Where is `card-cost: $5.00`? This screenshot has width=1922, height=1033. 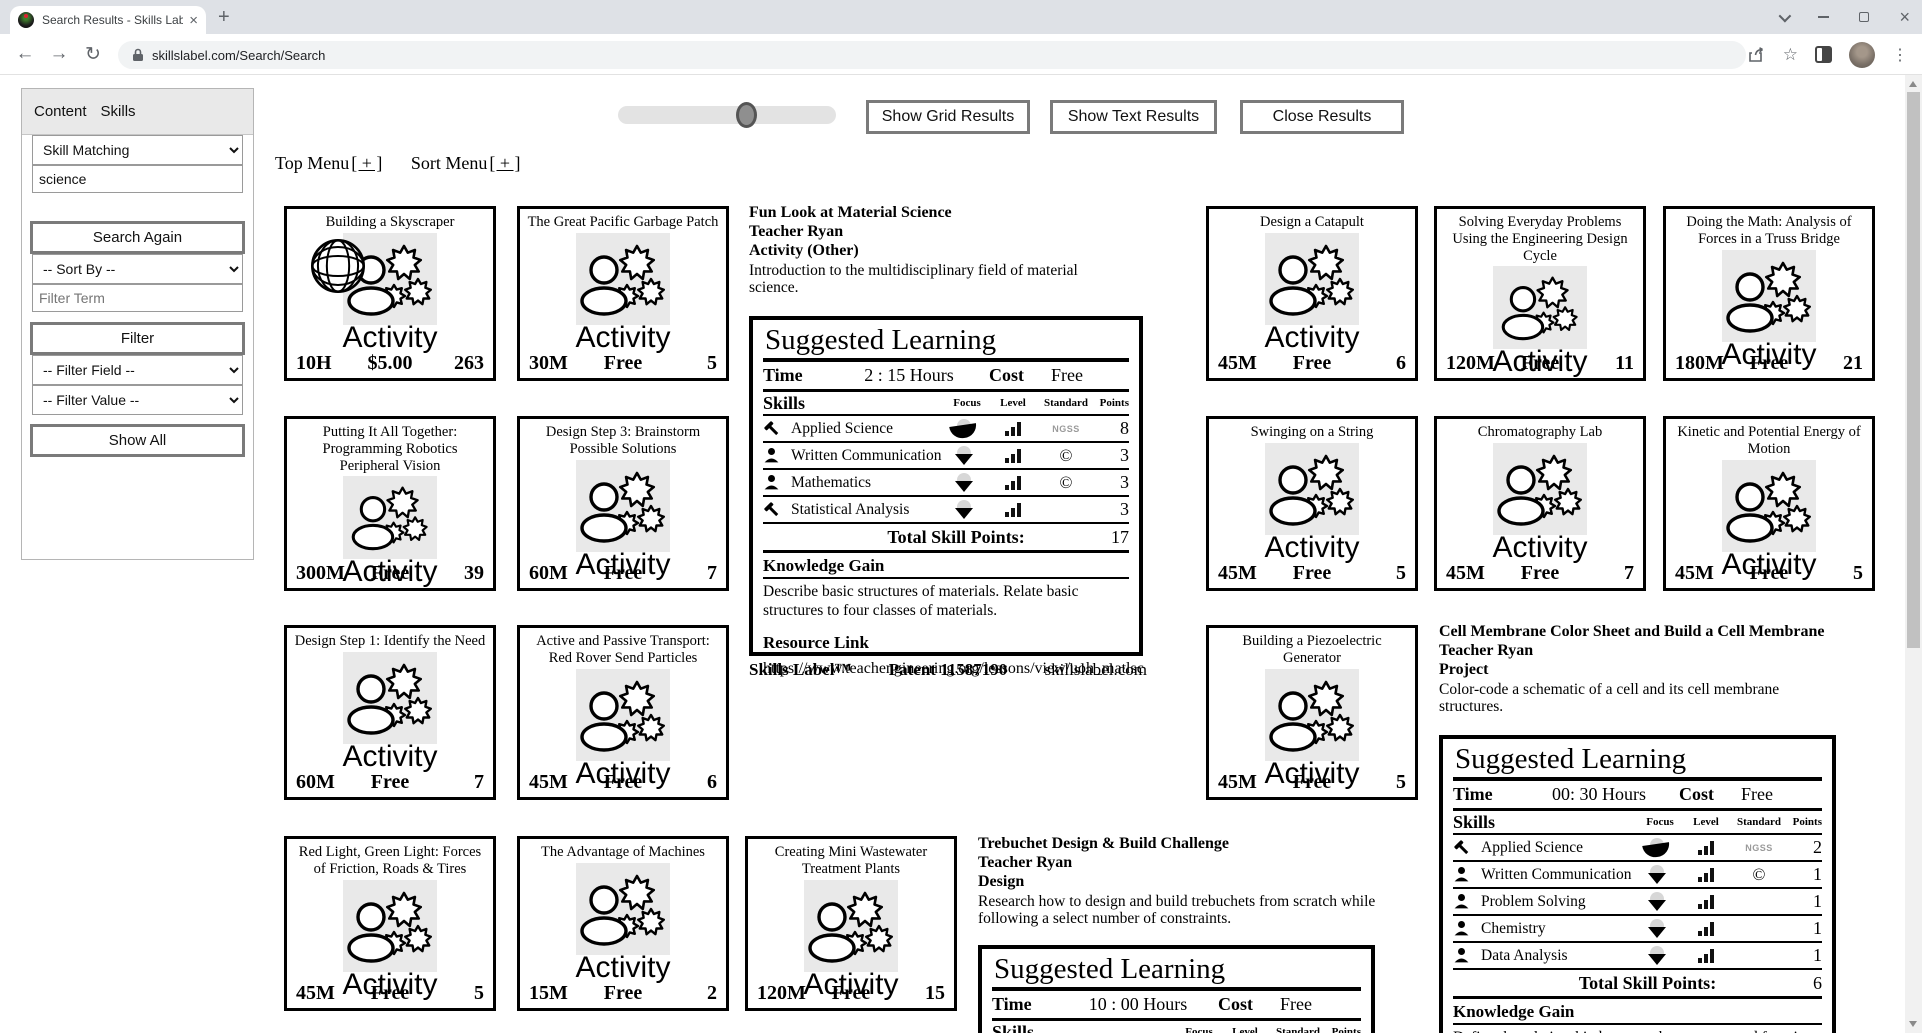 card-cost: $5.00 is located at coordinates (390, 363).